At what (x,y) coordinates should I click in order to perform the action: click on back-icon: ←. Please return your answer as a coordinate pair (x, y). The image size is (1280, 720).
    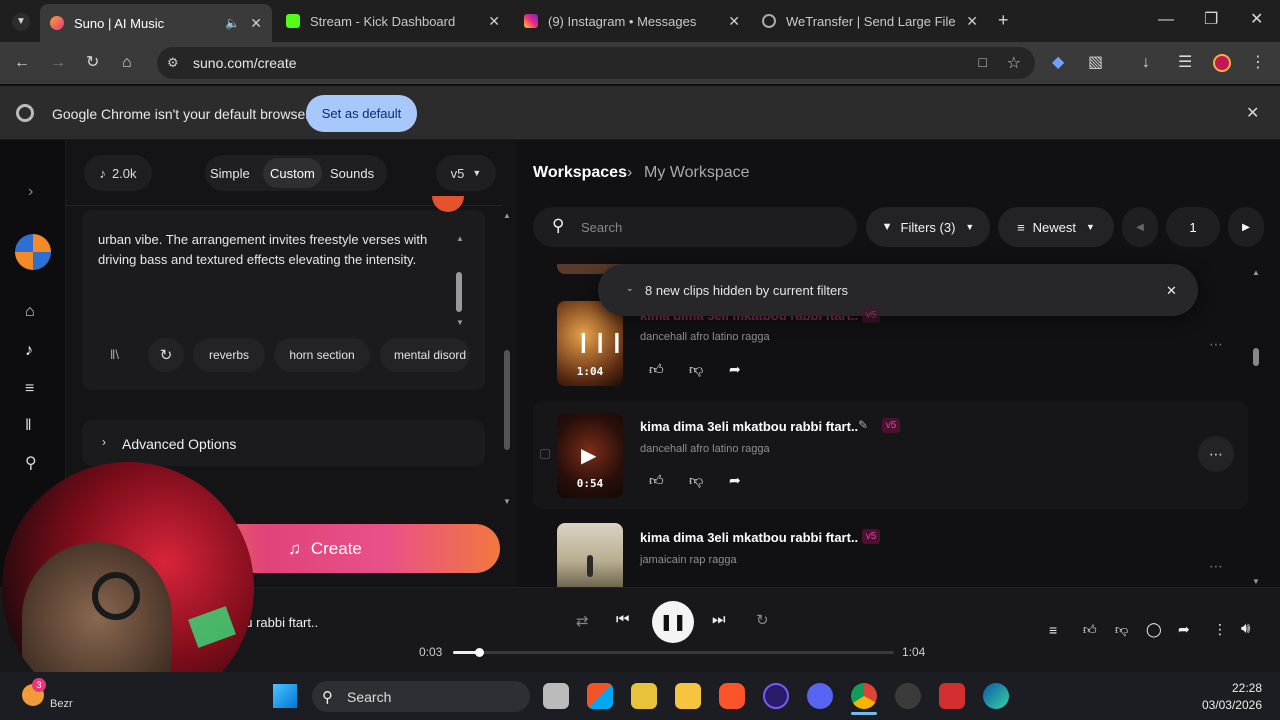
    Looking at the image, I should click on (22, 63).